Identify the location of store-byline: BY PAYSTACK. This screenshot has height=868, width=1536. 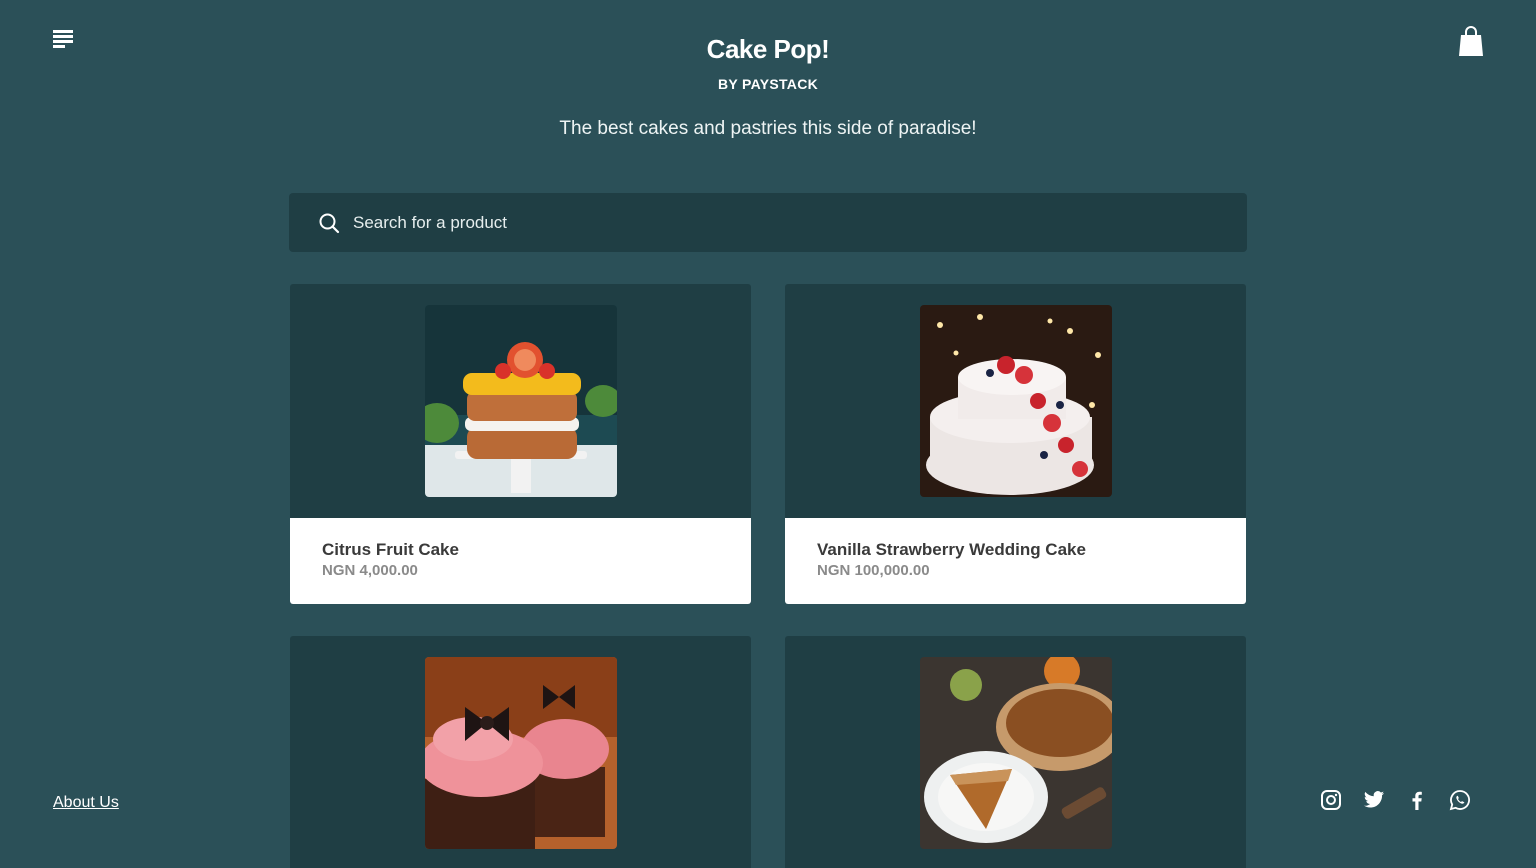
(768, 84).